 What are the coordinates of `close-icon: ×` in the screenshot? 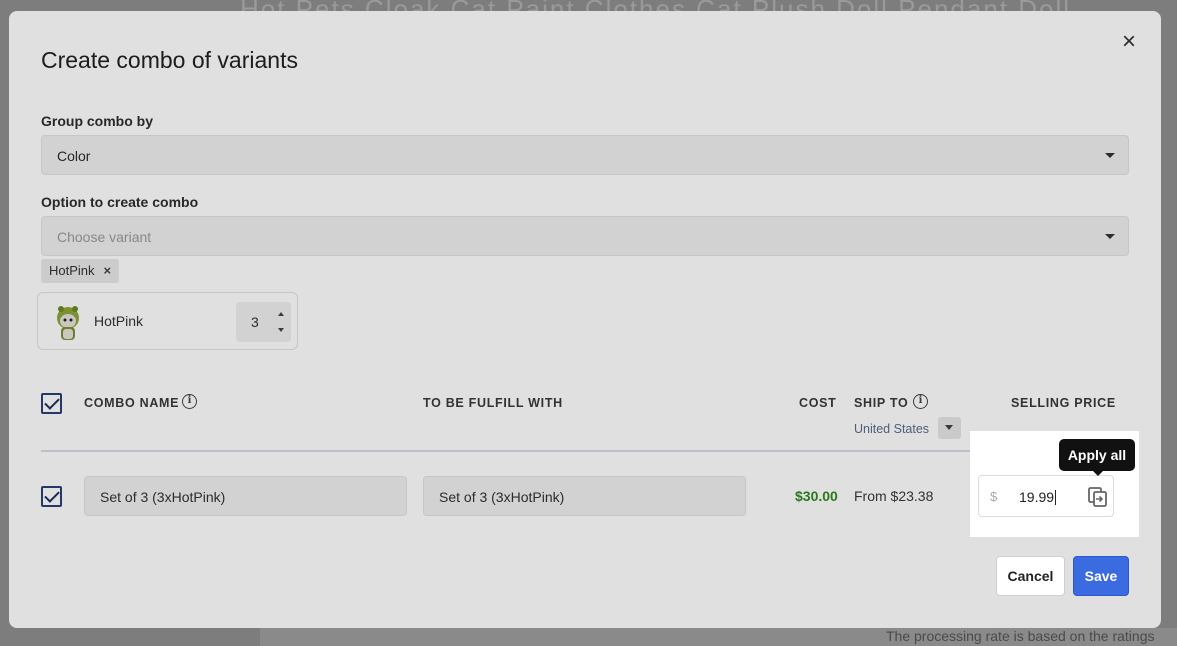 It's located at (1129, 42).